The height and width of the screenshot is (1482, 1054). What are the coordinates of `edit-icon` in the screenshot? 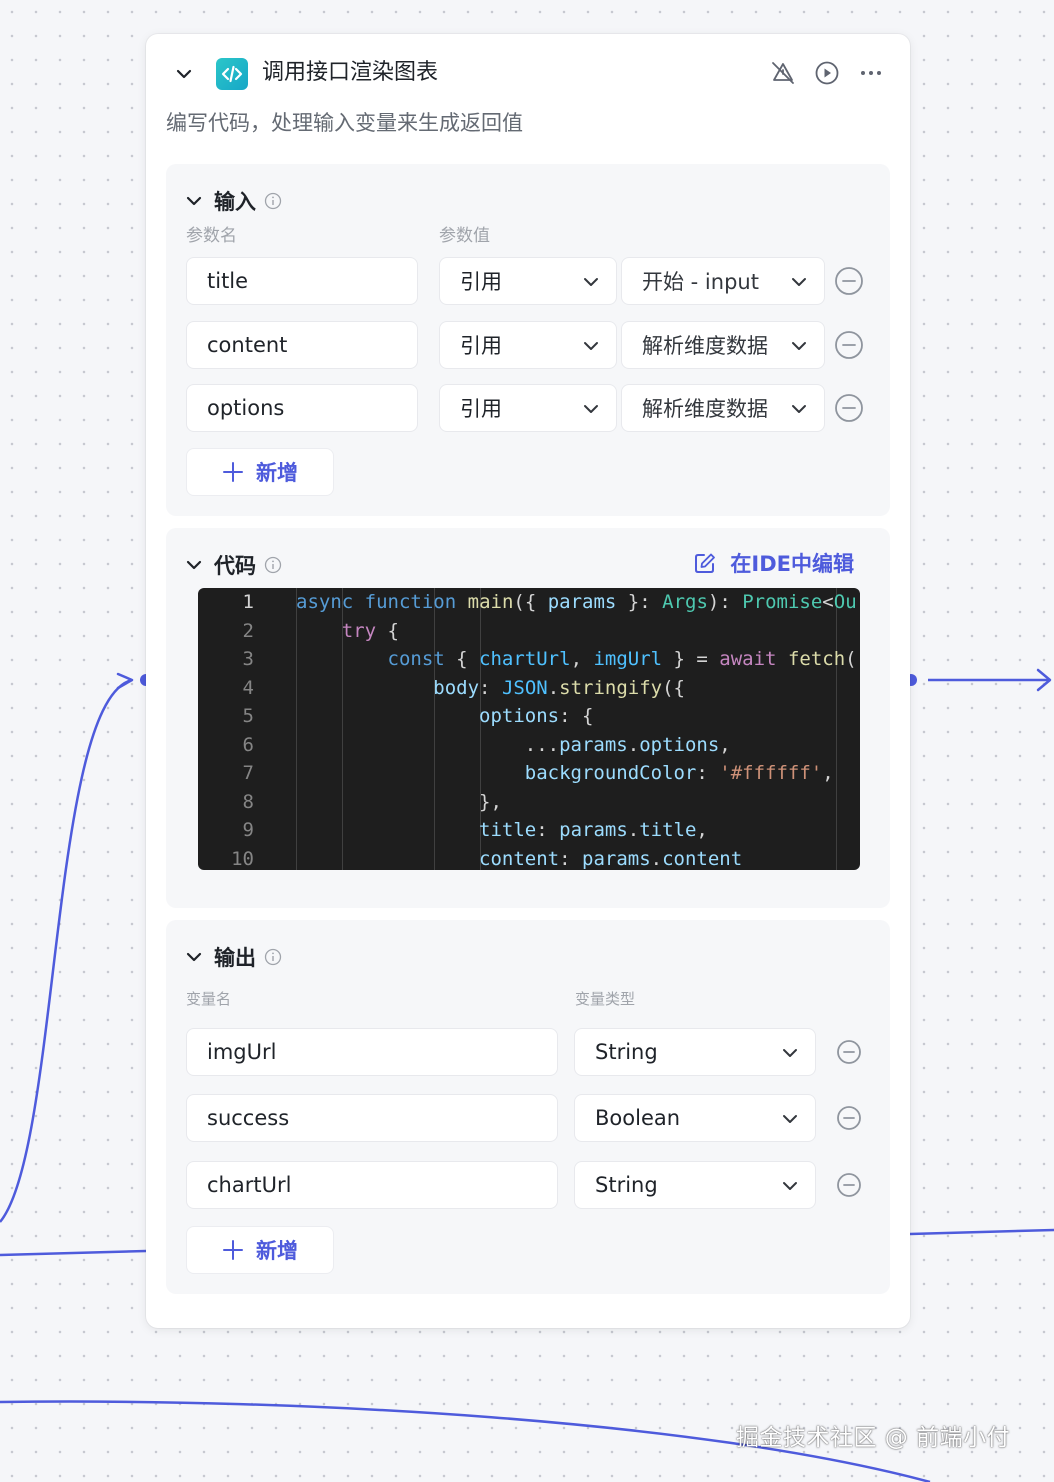 It's located at (705, 563).